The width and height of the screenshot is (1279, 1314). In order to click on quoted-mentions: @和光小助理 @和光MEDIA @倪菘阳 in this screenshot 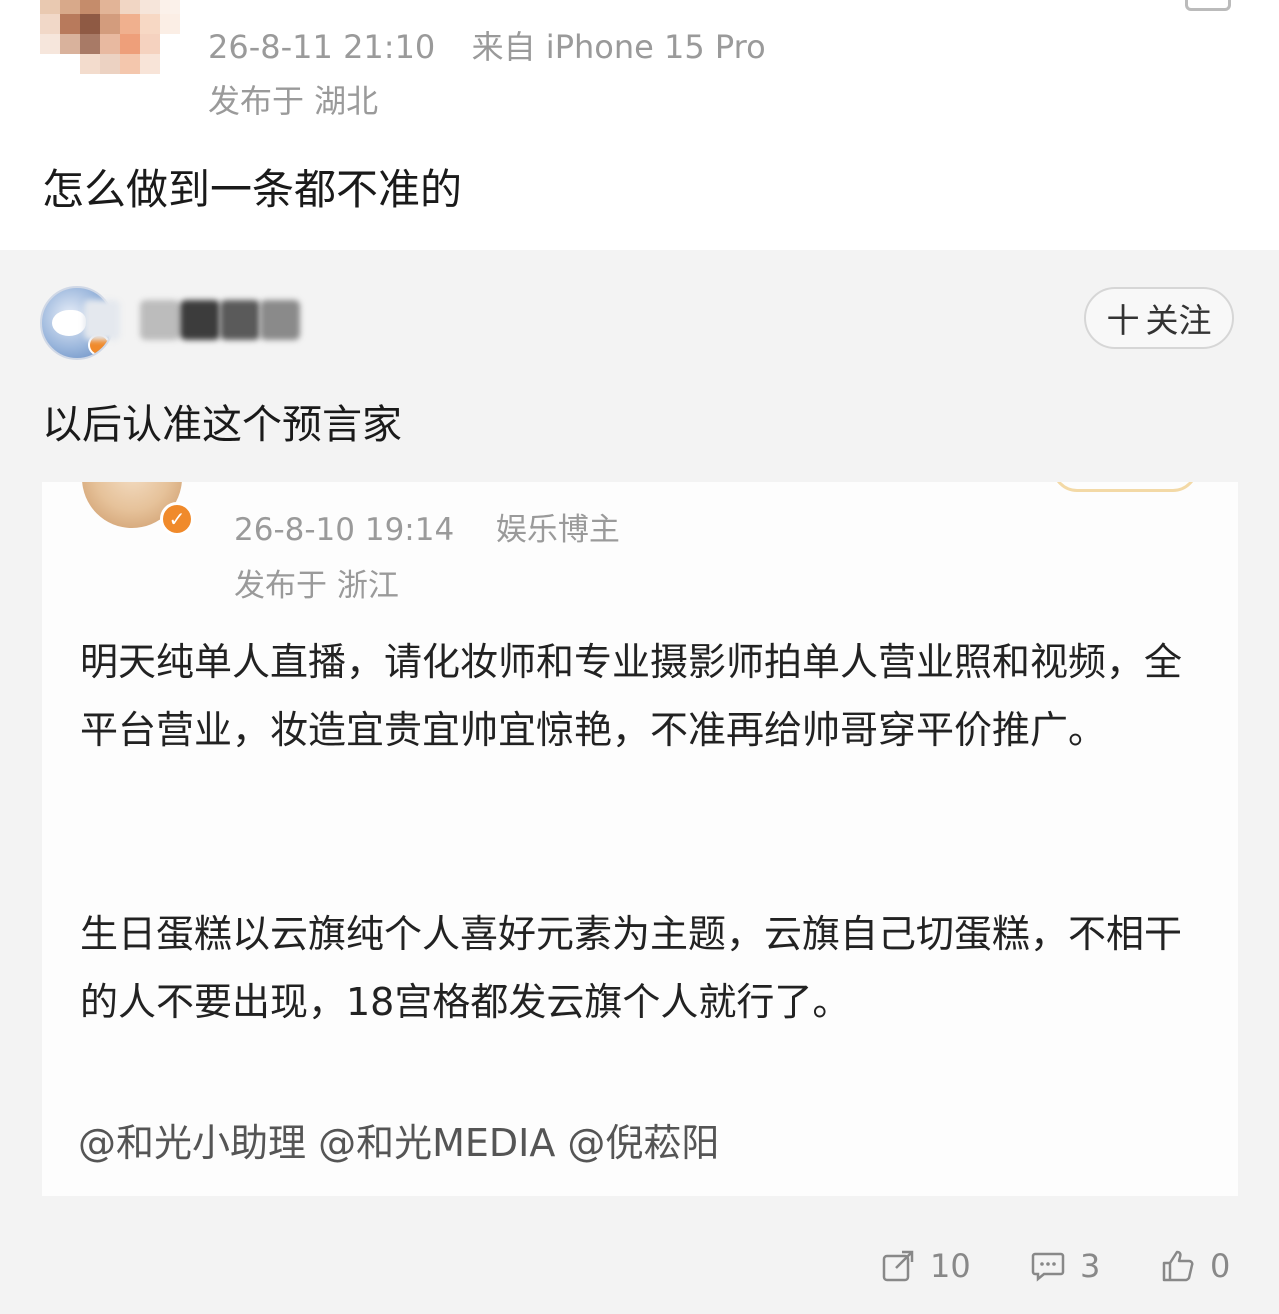, I will do `click(398, 1139)`.